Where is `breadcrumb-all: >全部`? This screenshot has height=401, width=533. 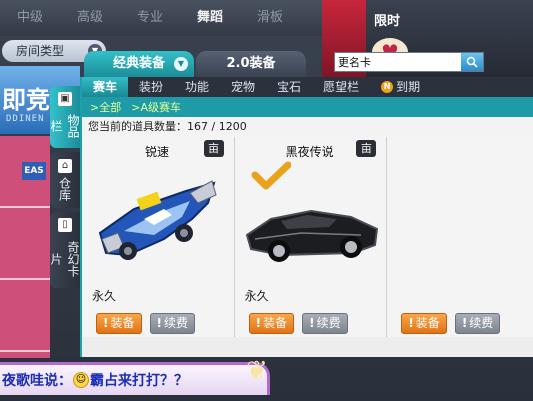 breadcrumb-all: >全部 is located at coordinates (105, 107).